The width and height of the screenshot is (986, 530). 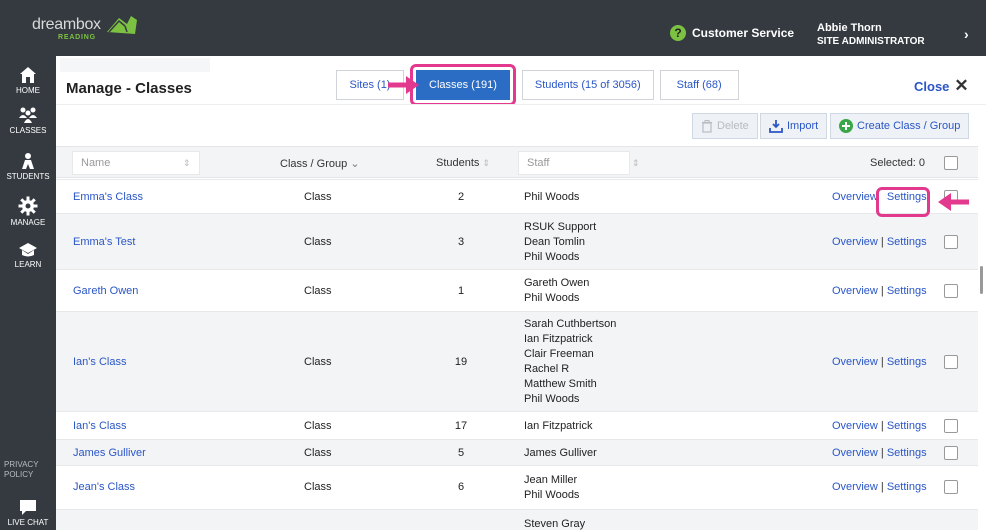 I want to click on action-bar: Delete Import Create Class / Group, so click(x=521, y=125).